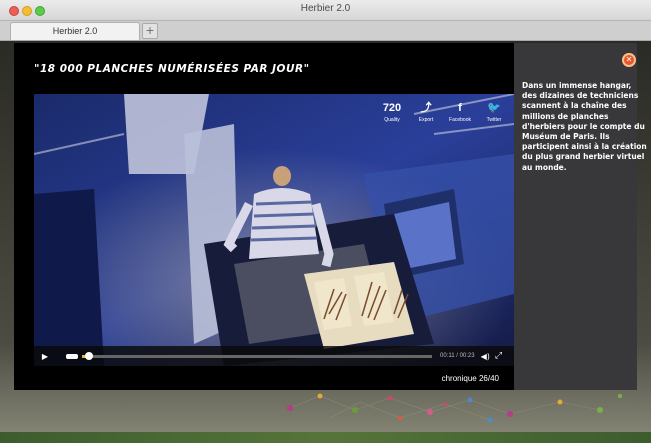 The height and width of the screenshot is (443, 651). I want to click on export-label: Export, so click(426, 120).